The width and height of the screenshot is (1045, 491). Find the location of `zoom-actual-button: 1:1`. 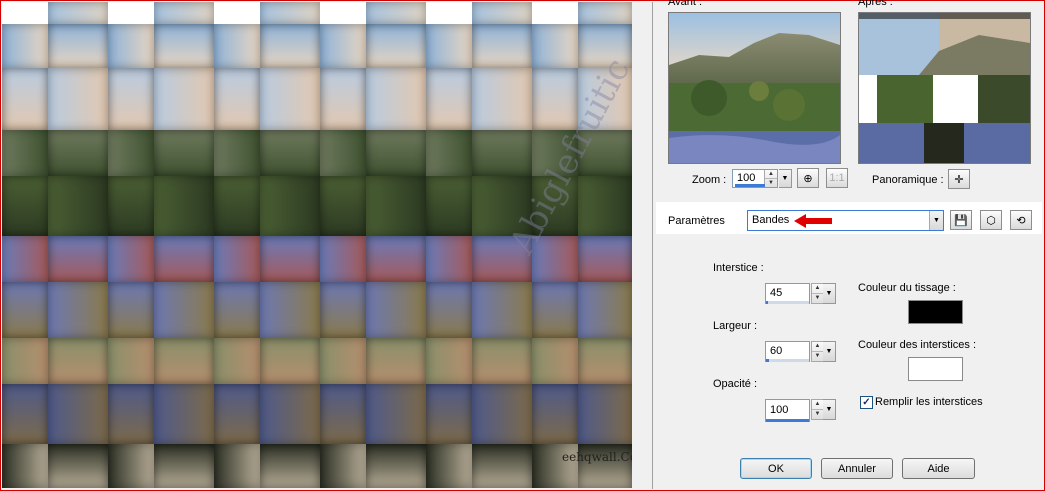

zoom-actual-button: 1:1 is located at coordinates (837, 178).